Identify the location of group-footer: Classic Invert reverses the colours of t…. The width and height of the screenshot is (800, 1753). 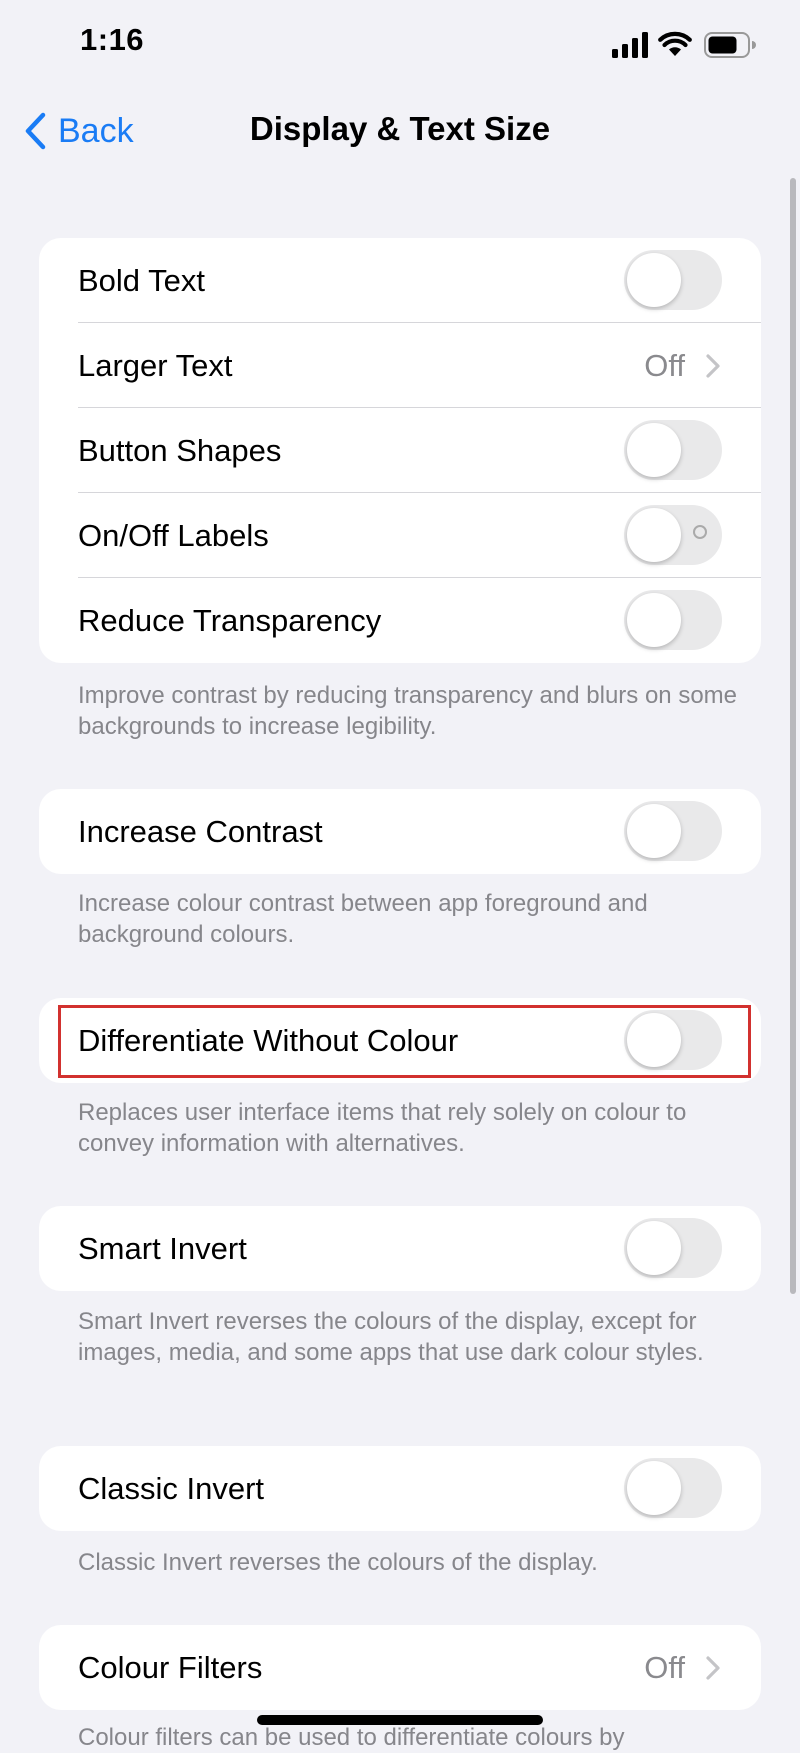
(338, 1562).